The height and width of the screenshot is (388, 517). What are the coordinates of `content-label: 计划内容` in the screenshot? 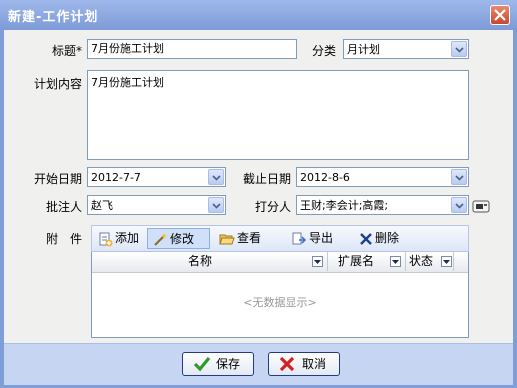 It's located at (58, 84).